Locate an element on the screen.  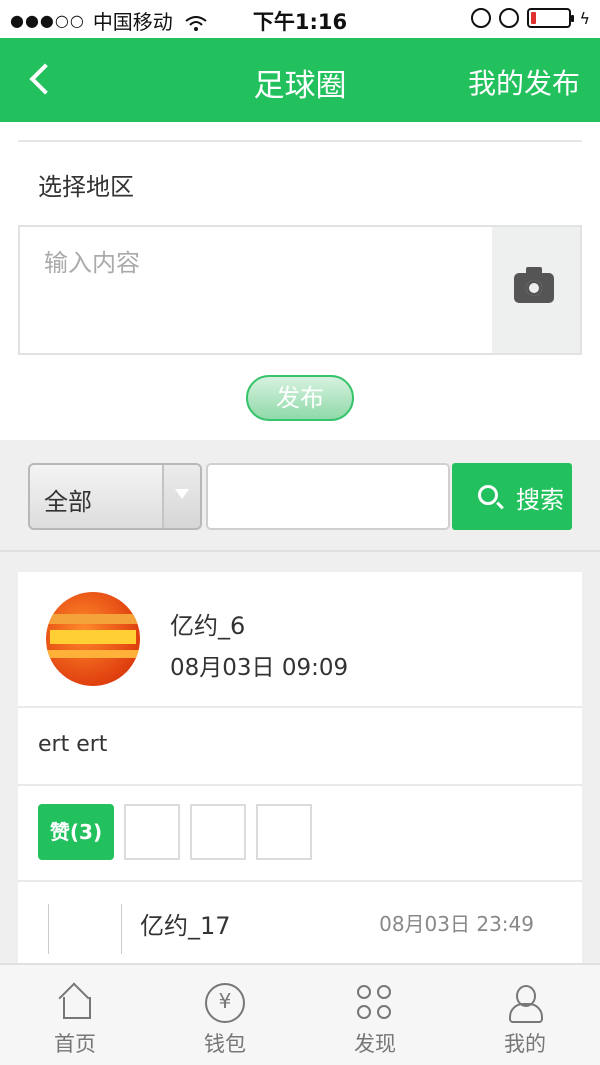
search-button: 搜索 is located at coordinates (512, 496).